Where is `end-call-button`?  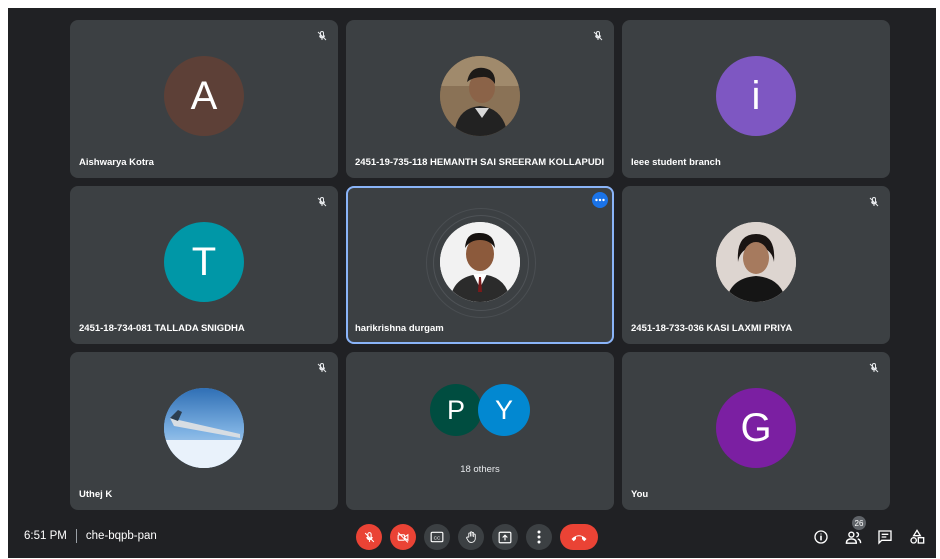 end-call-button is located at coordinates (579, 537).